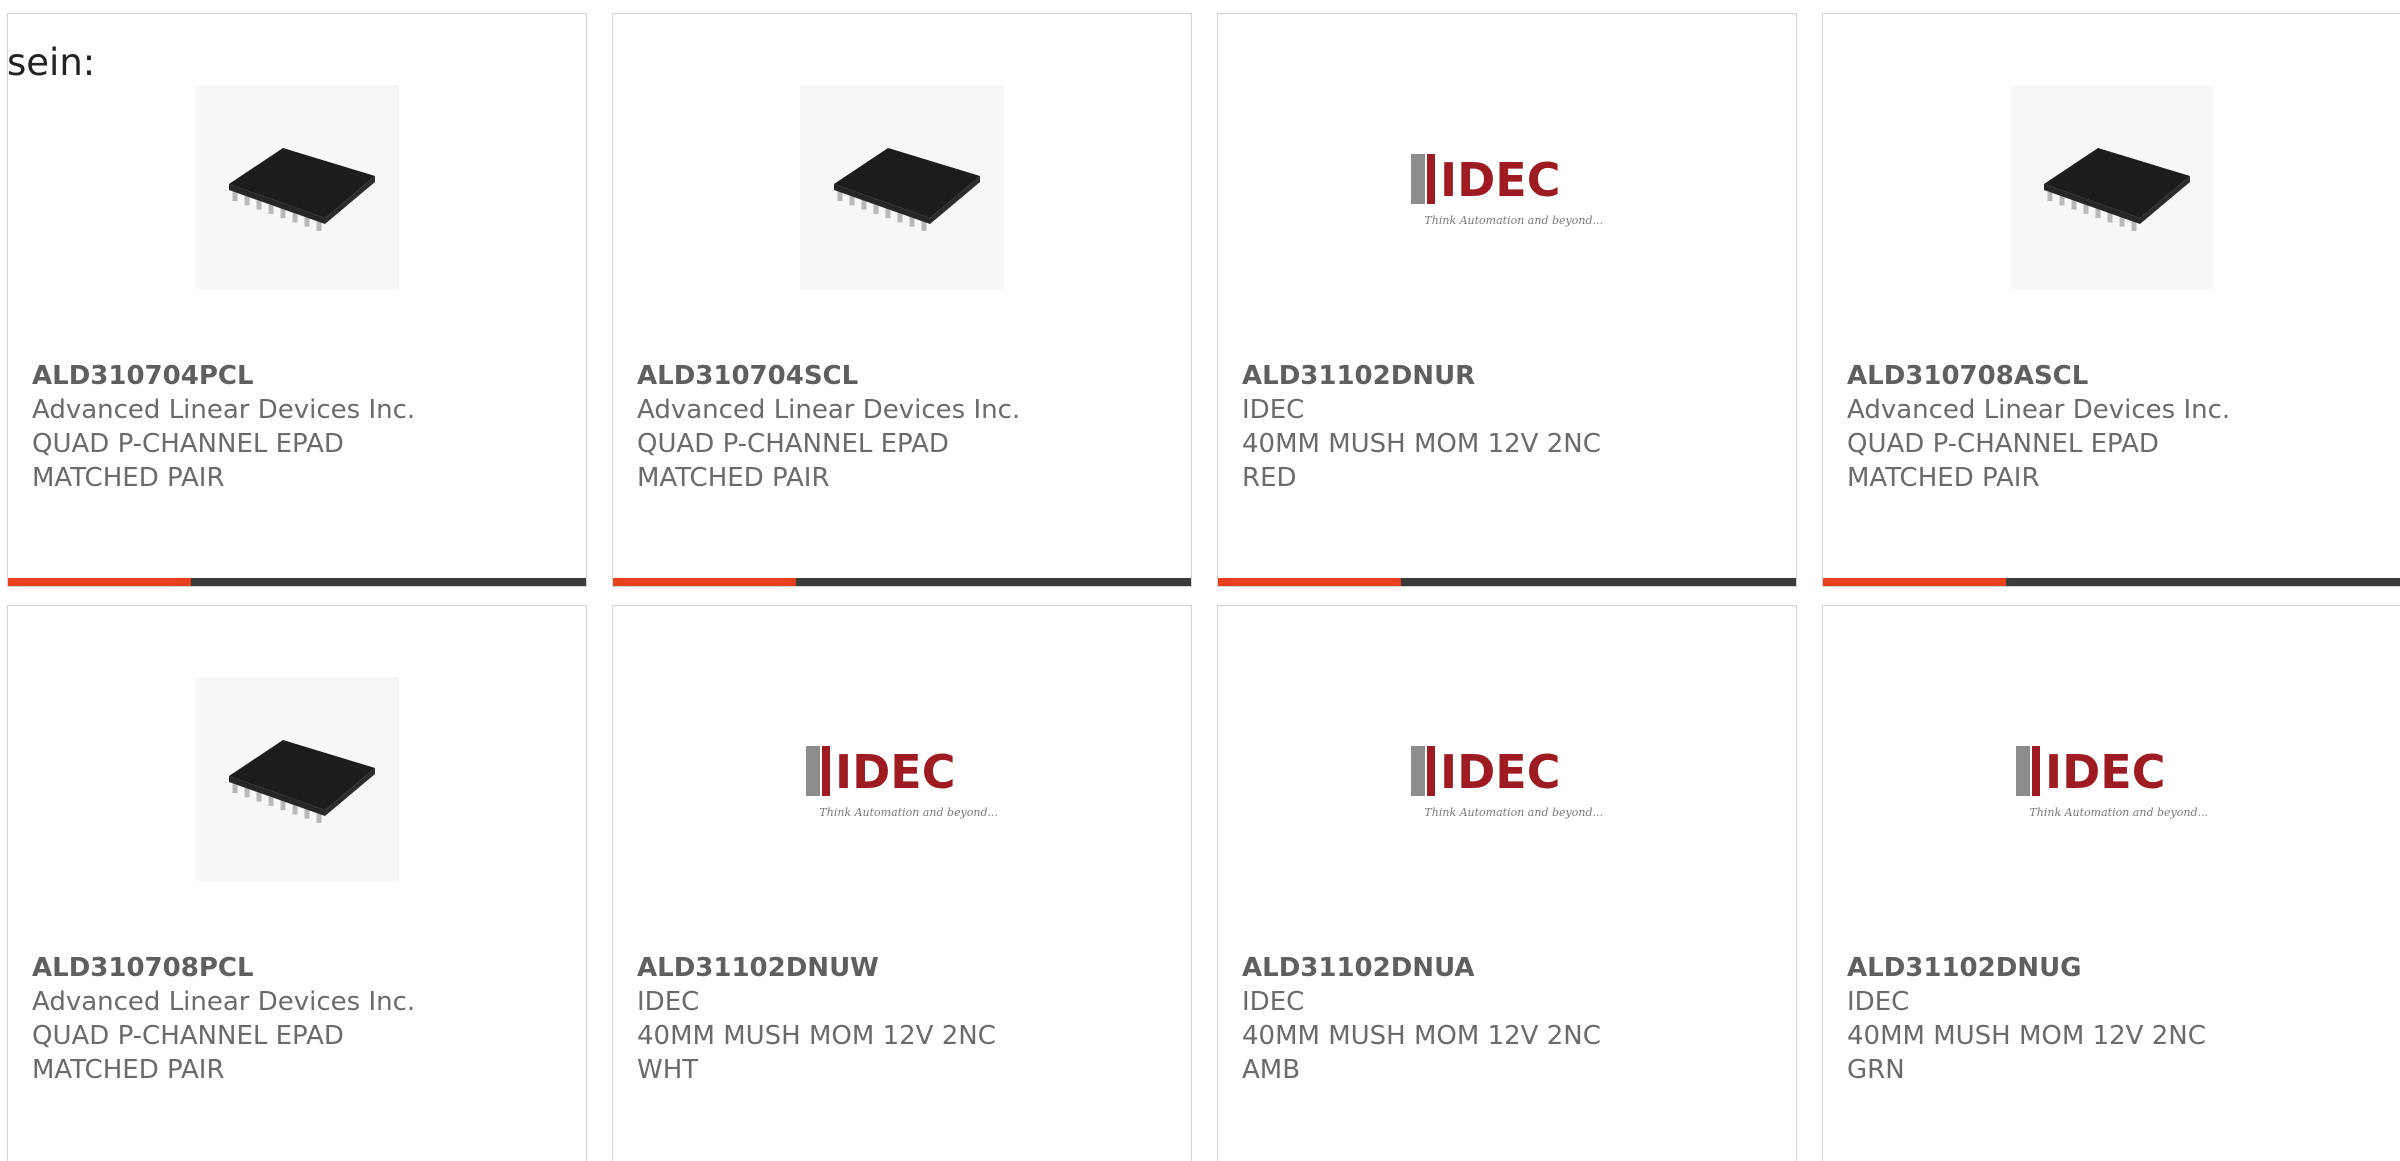  I want to click on product-description: 40MM MUSH MOM 12V 2NC RED, so click(1421, 461).